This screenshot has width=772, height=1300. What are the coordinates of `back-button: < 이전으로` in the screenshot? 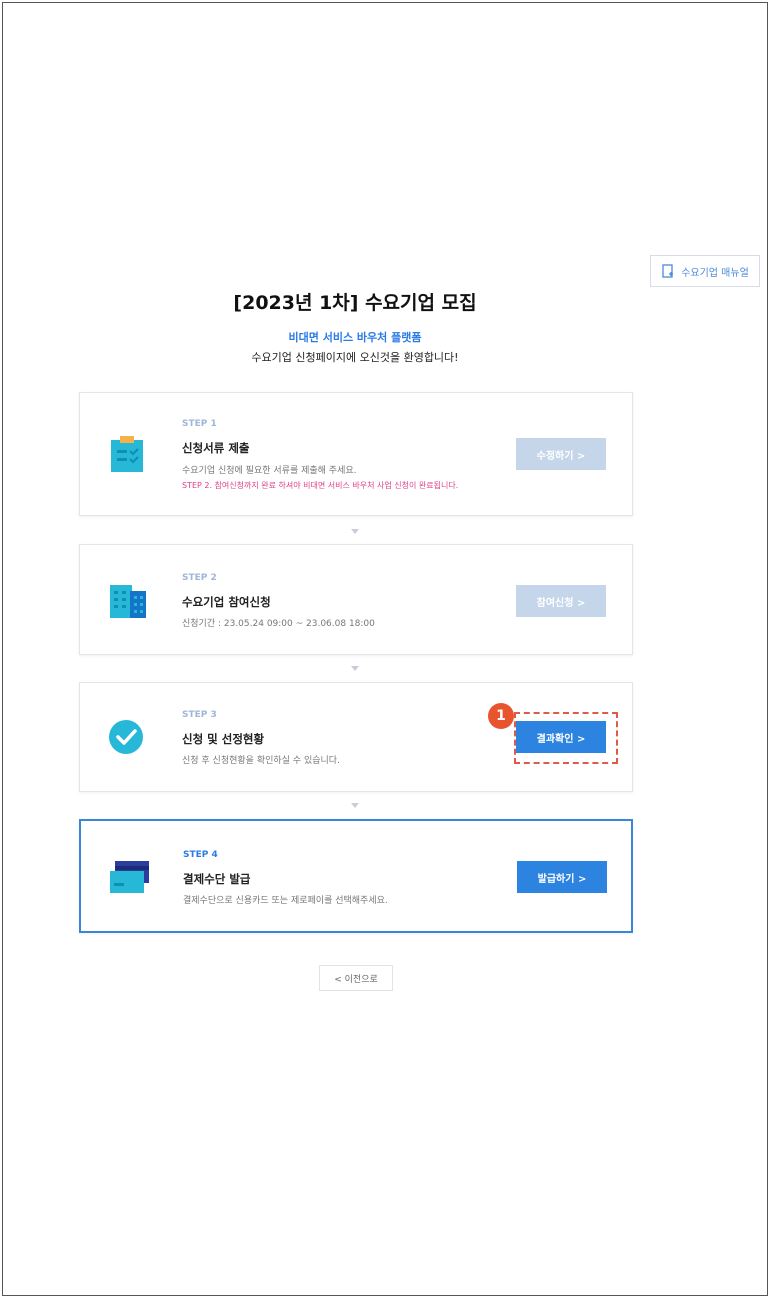 It's located at (356, 978).